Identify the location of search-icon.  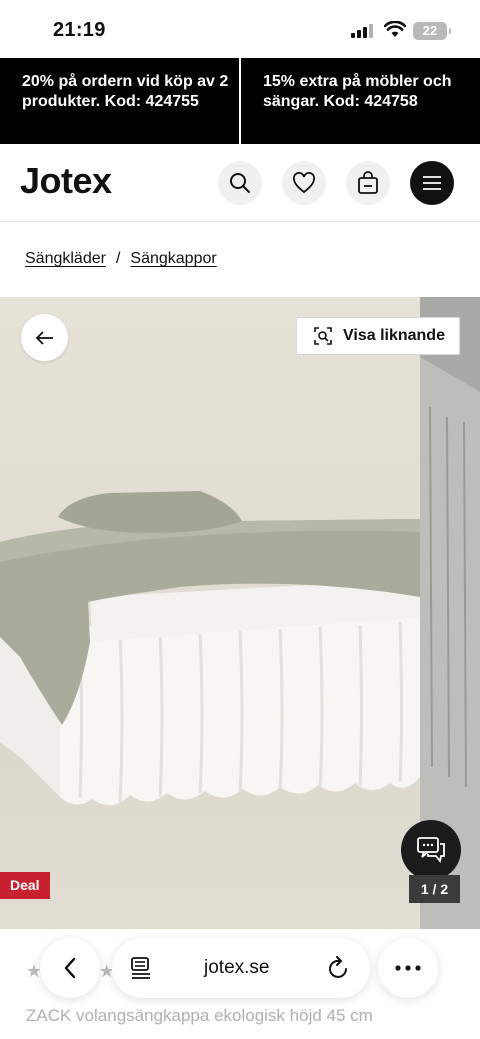
(240, 183).